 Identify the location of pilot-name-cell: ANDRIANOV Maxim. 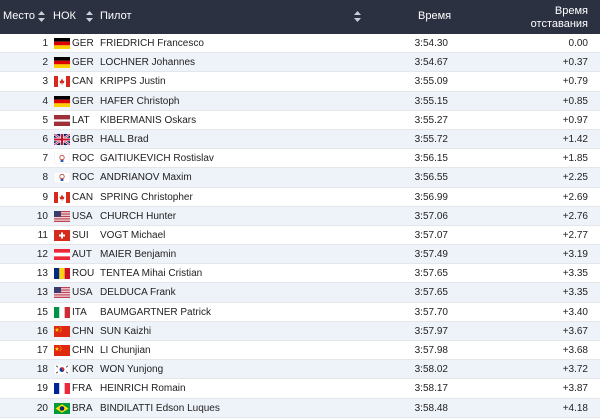
(146, 177).